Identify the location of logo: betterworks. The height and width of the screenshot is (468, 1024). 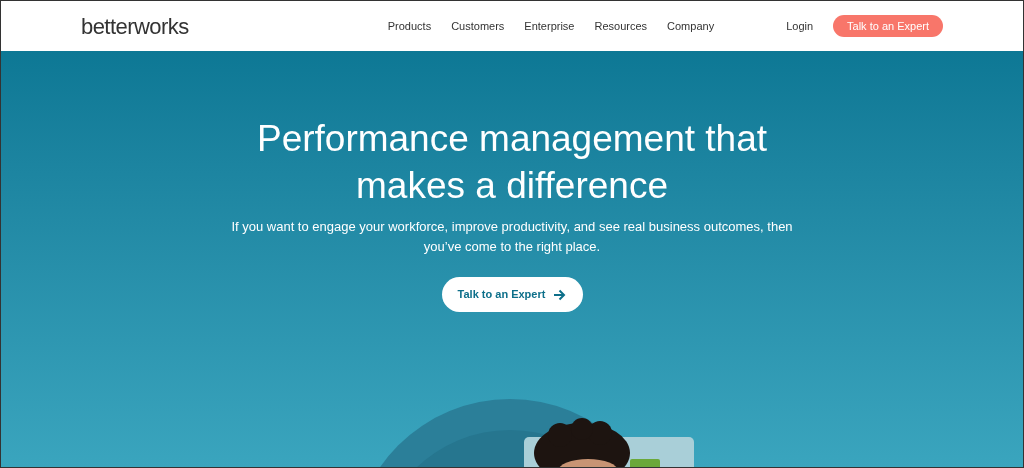
(135, 26).